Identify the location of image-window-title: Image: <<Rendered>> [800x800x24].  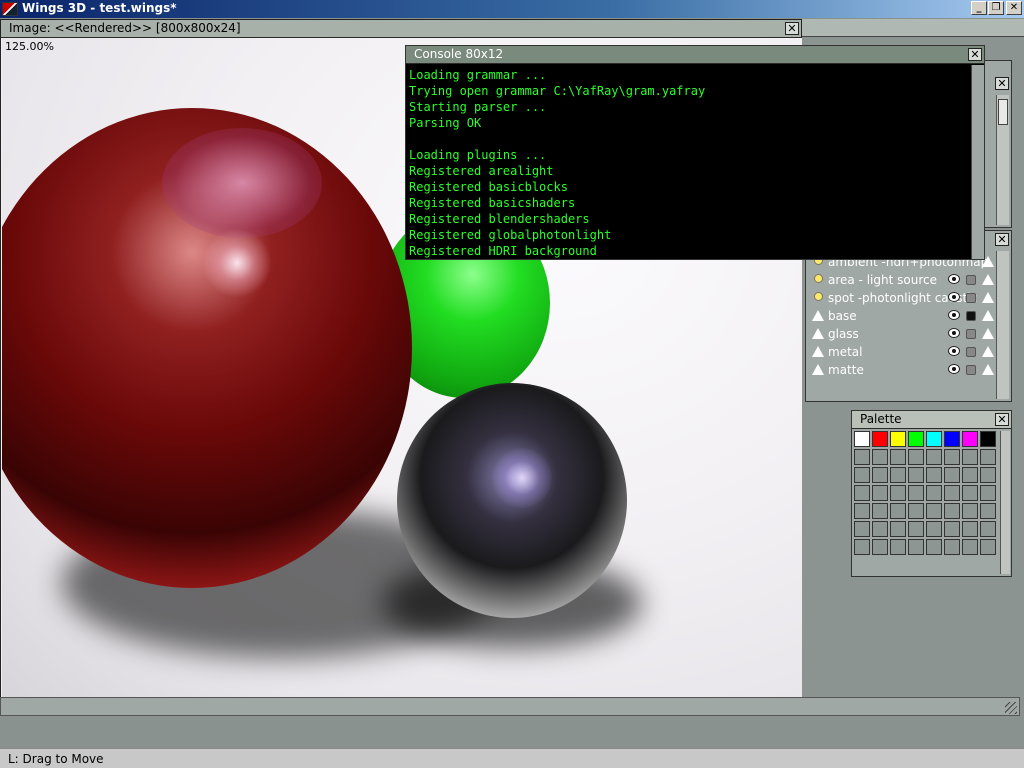
(401, 29).